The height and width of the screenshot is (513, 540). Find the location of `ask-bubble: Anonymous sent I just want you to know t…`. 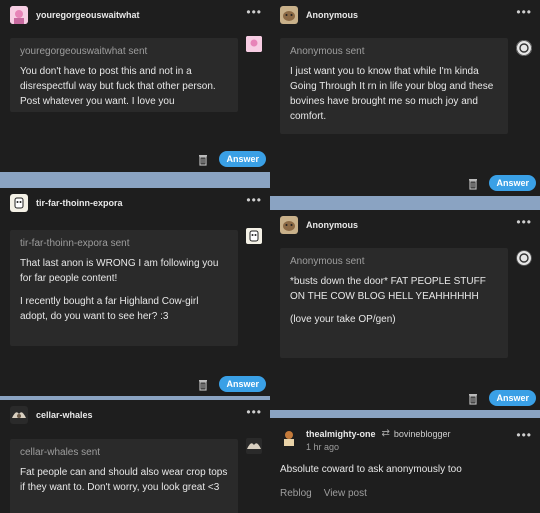

ask-bubble: Anonymous sent I just want you to know t… is located at coordinates (394, 86).